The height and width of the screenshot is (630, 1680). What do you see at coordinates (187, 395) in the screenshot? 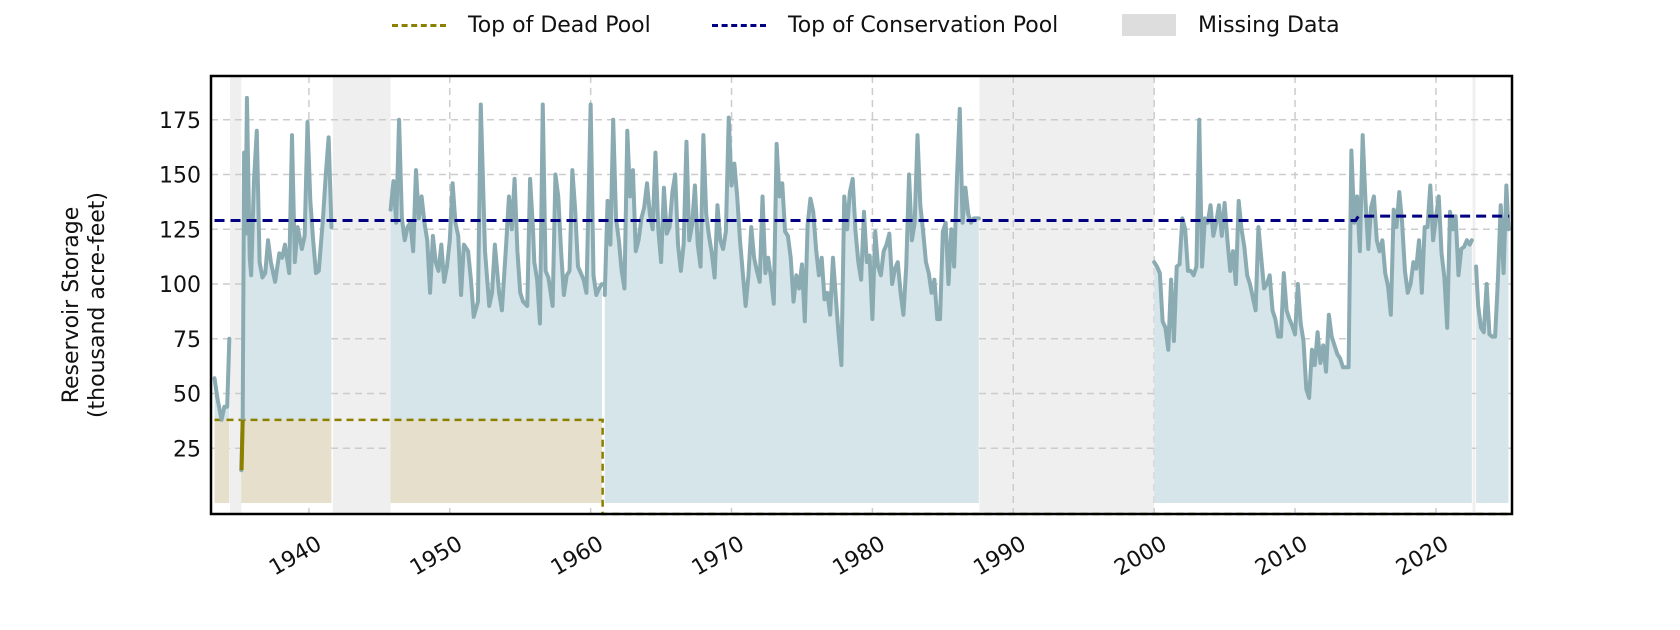
I see `y-tick-label: 50` at bounding box center [187, 395].